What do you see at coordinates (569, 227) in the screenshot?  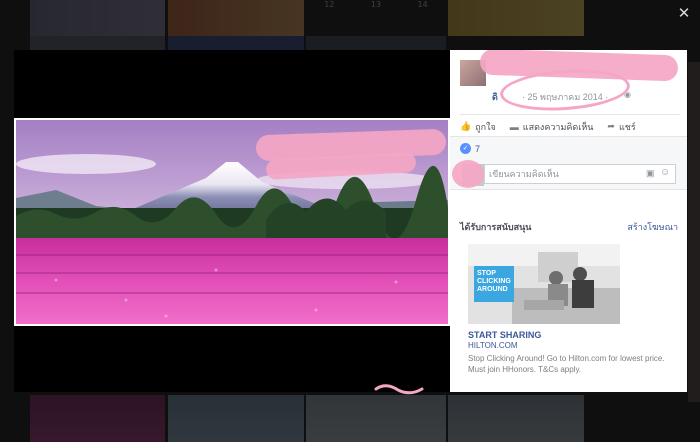 I see `sponsored-header: ได้รับการสนับสนุน สร้างโฆษณา` at bounding box center [569, 227].